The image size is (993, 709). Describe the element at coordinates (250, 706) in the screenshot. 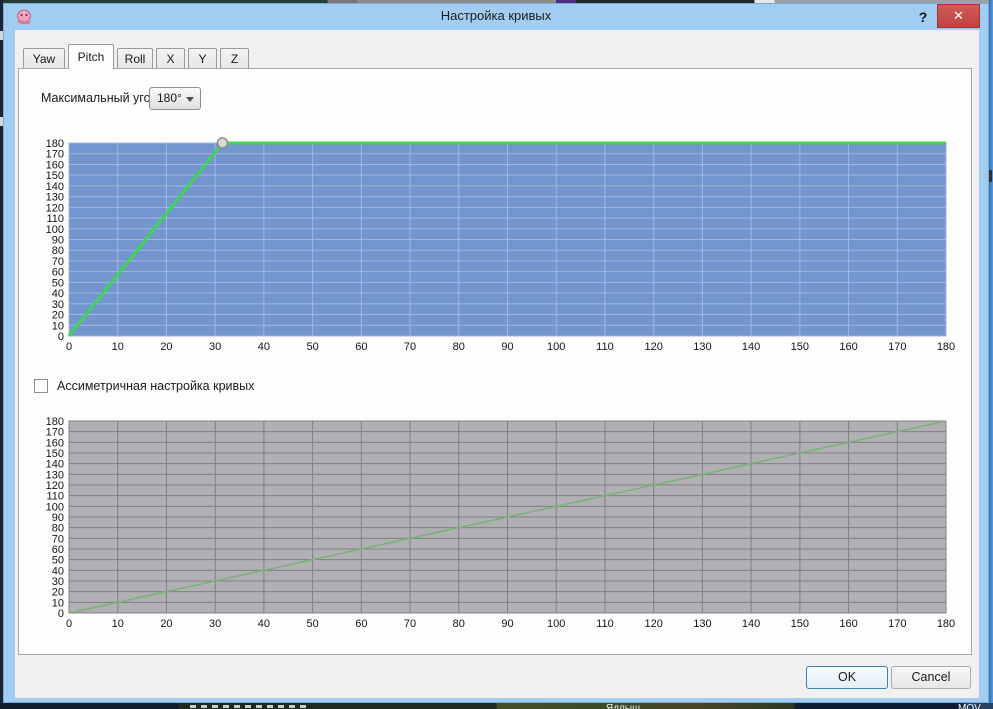

I see `desktop-icon-label-clipped` at that location.